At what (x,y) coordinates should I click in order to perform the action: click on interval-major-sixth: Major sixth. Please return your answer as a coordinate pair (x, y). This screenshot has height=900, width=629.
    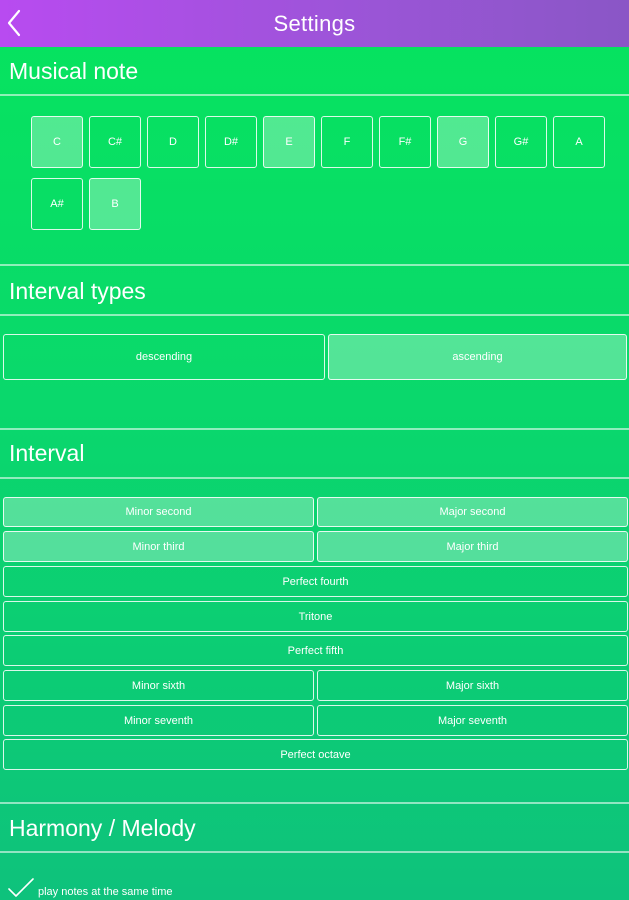
    Looking at the image, I should click on (472, 685).